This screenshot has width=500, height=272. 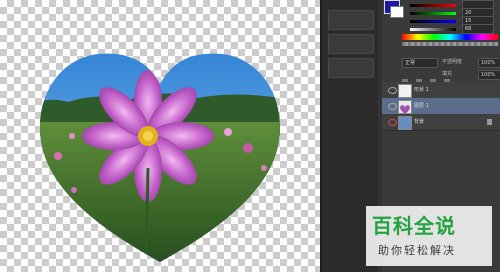 I want to click on layer-name: 图层 1, so click(x=421, y=106).